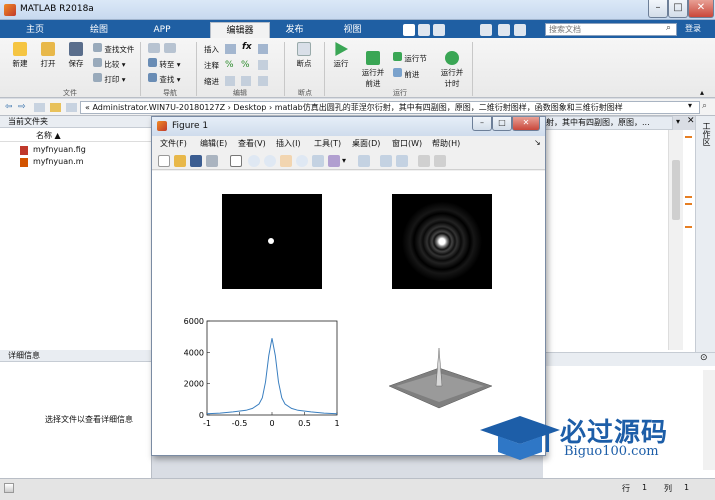  What do you see at coordinates (407, 143) in the screenshot?
I see `menu-window: 窗口(W)` at bounding box center [407, 143].